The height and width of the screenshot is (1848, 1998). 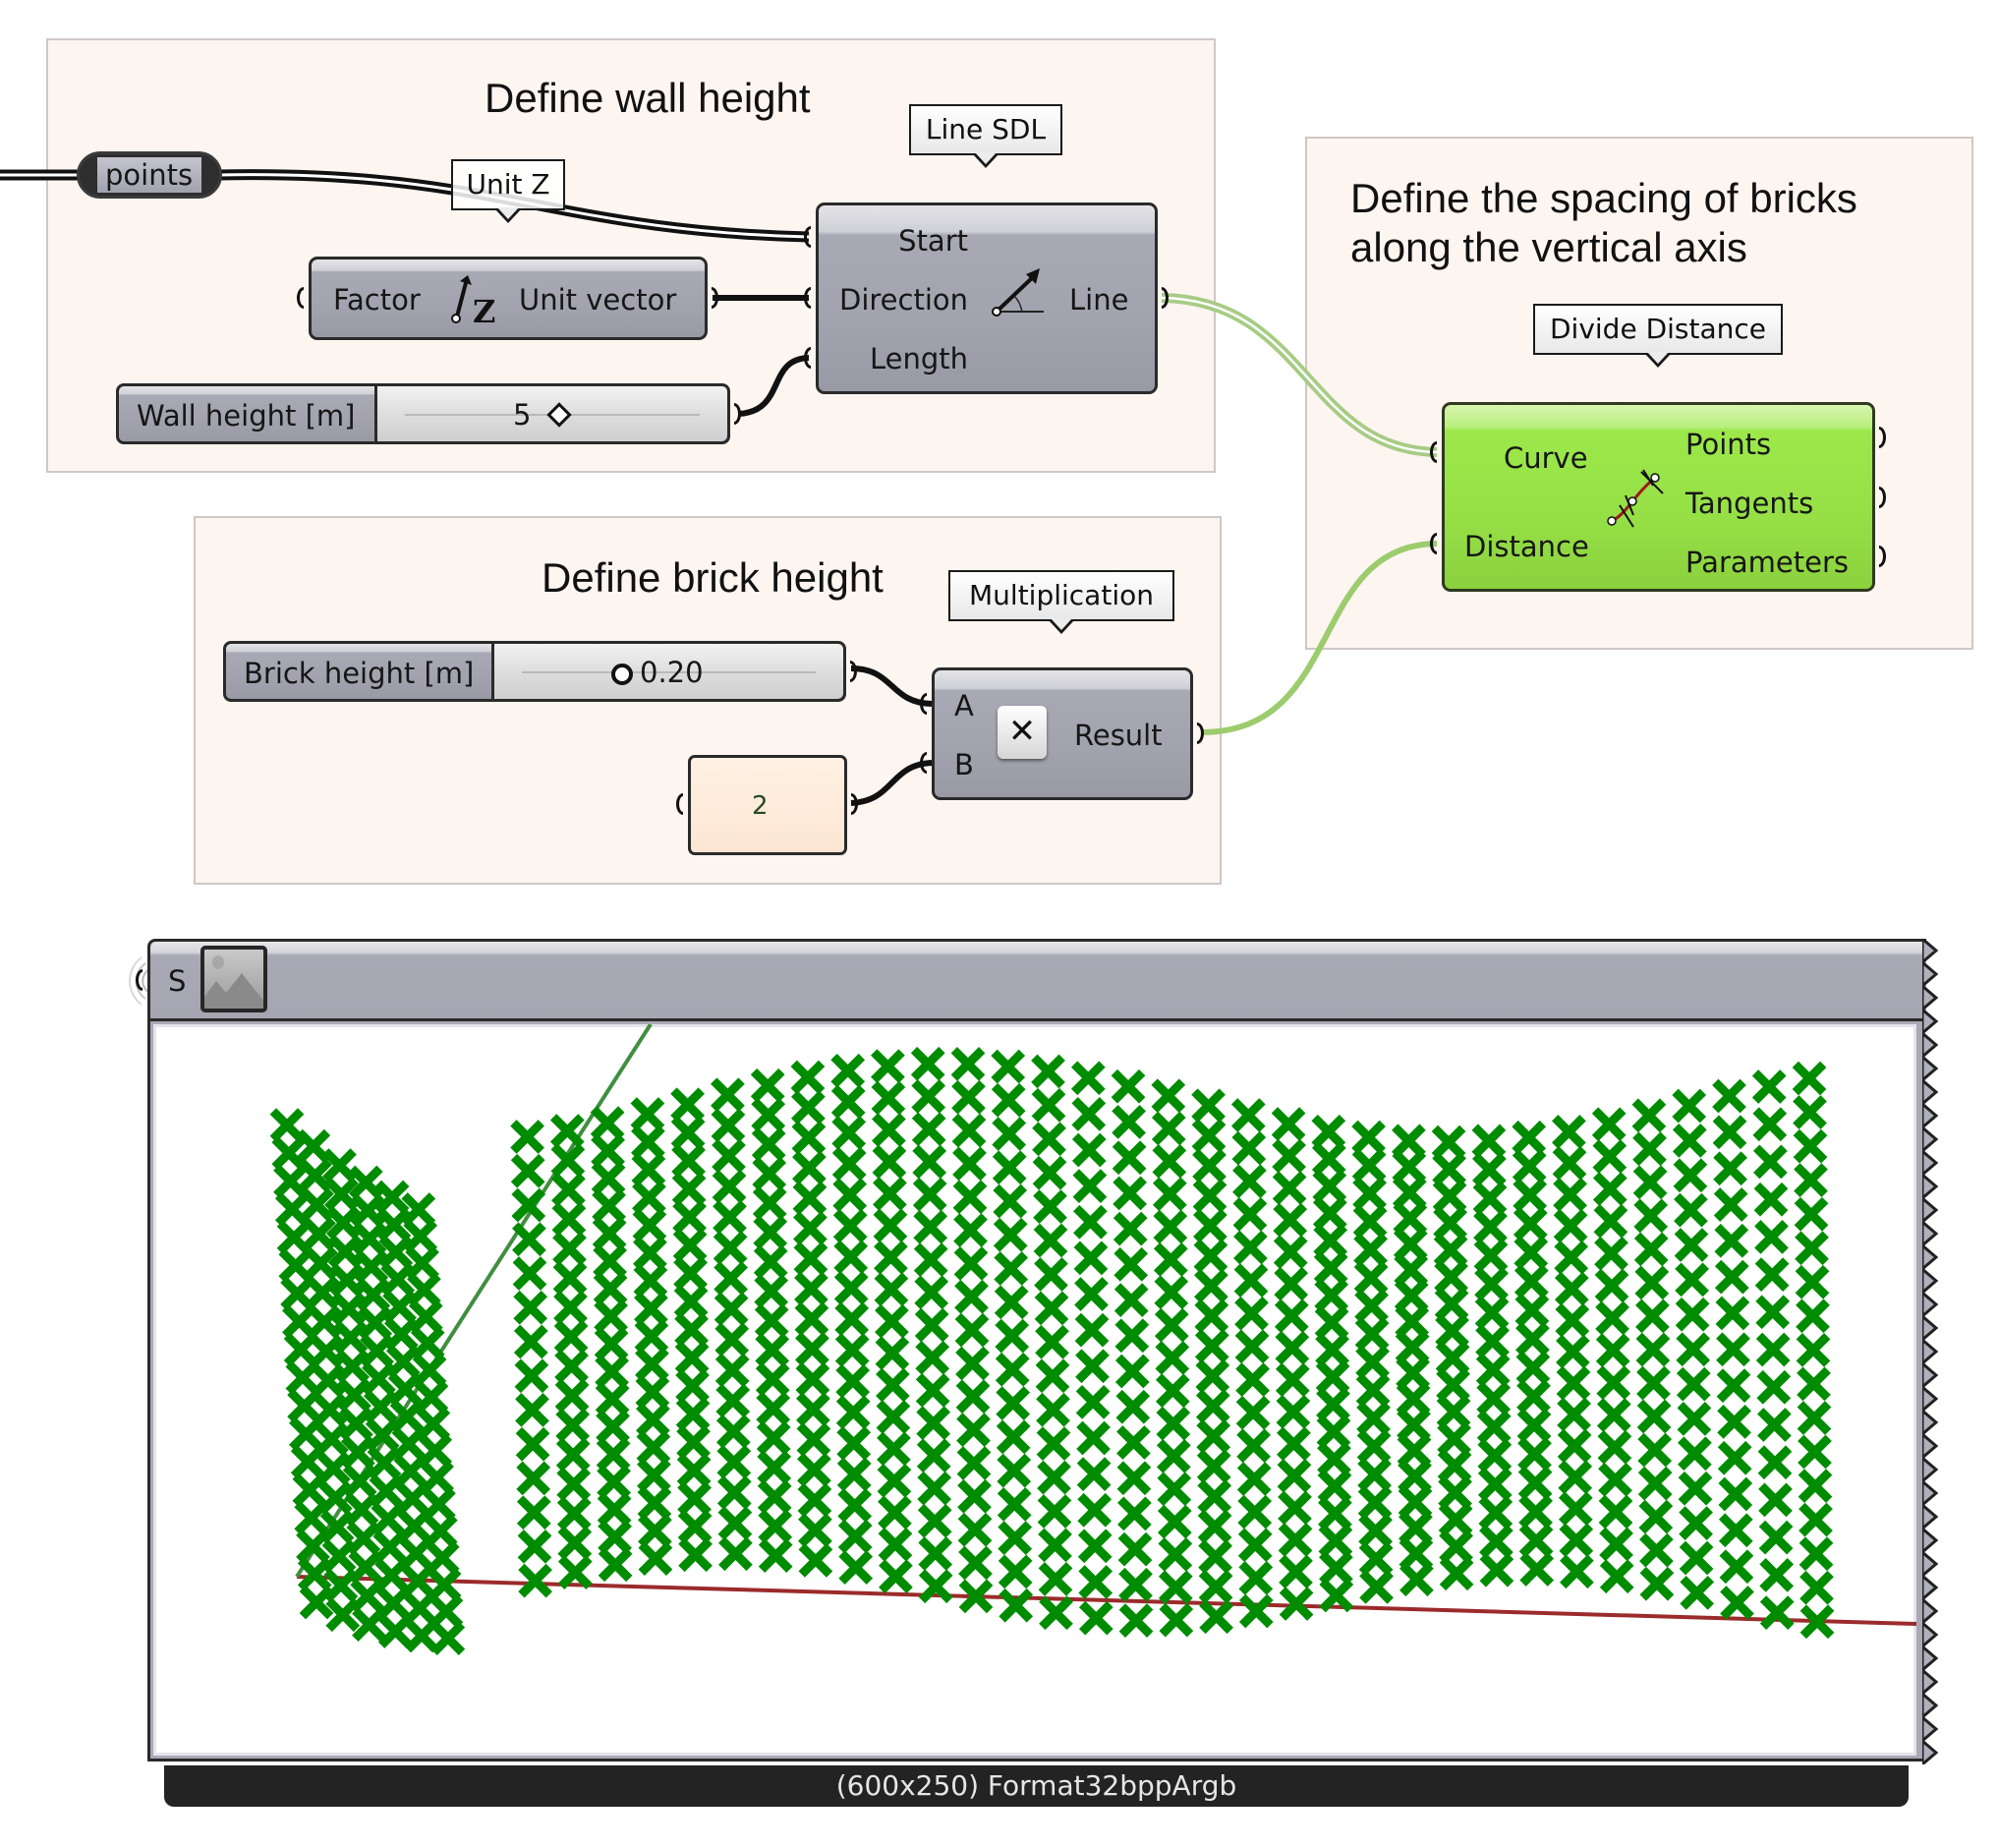 I want to click on line-sdl-input-length: Length, so click(x=919, y=360).